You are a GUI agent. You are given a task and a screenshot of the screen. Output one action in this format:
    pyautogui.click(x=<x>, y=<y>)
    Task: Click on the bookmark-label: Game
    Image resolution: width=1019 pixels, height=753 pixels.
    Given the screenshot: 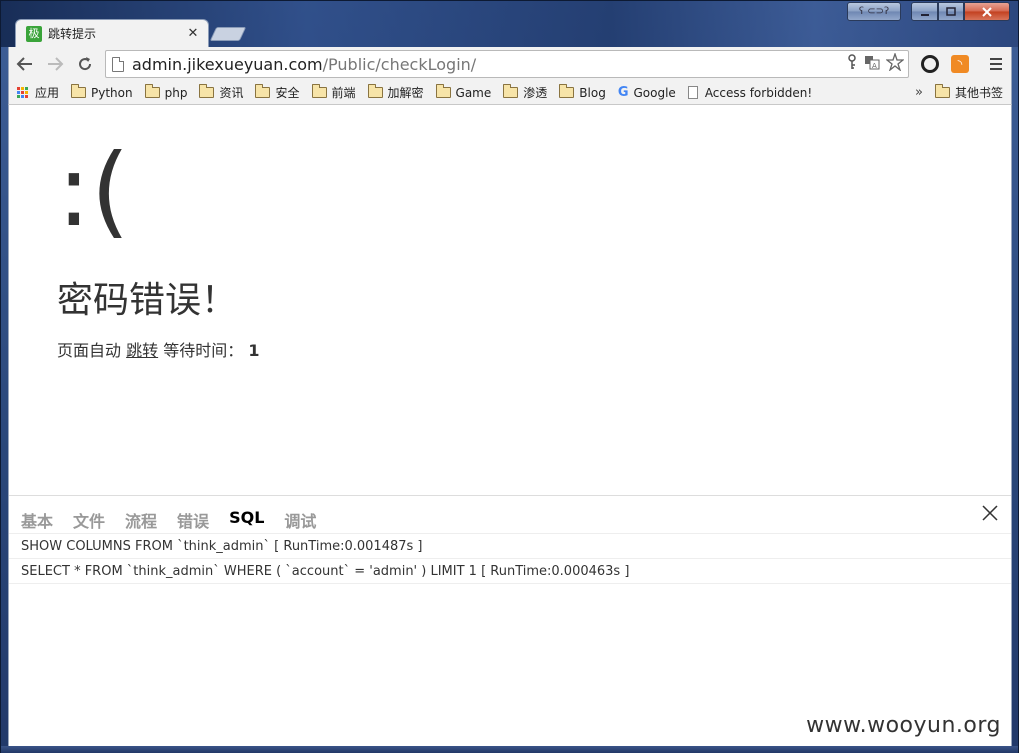 What is the action you would take?
    pyautogui.click(x=473, y=92)
    